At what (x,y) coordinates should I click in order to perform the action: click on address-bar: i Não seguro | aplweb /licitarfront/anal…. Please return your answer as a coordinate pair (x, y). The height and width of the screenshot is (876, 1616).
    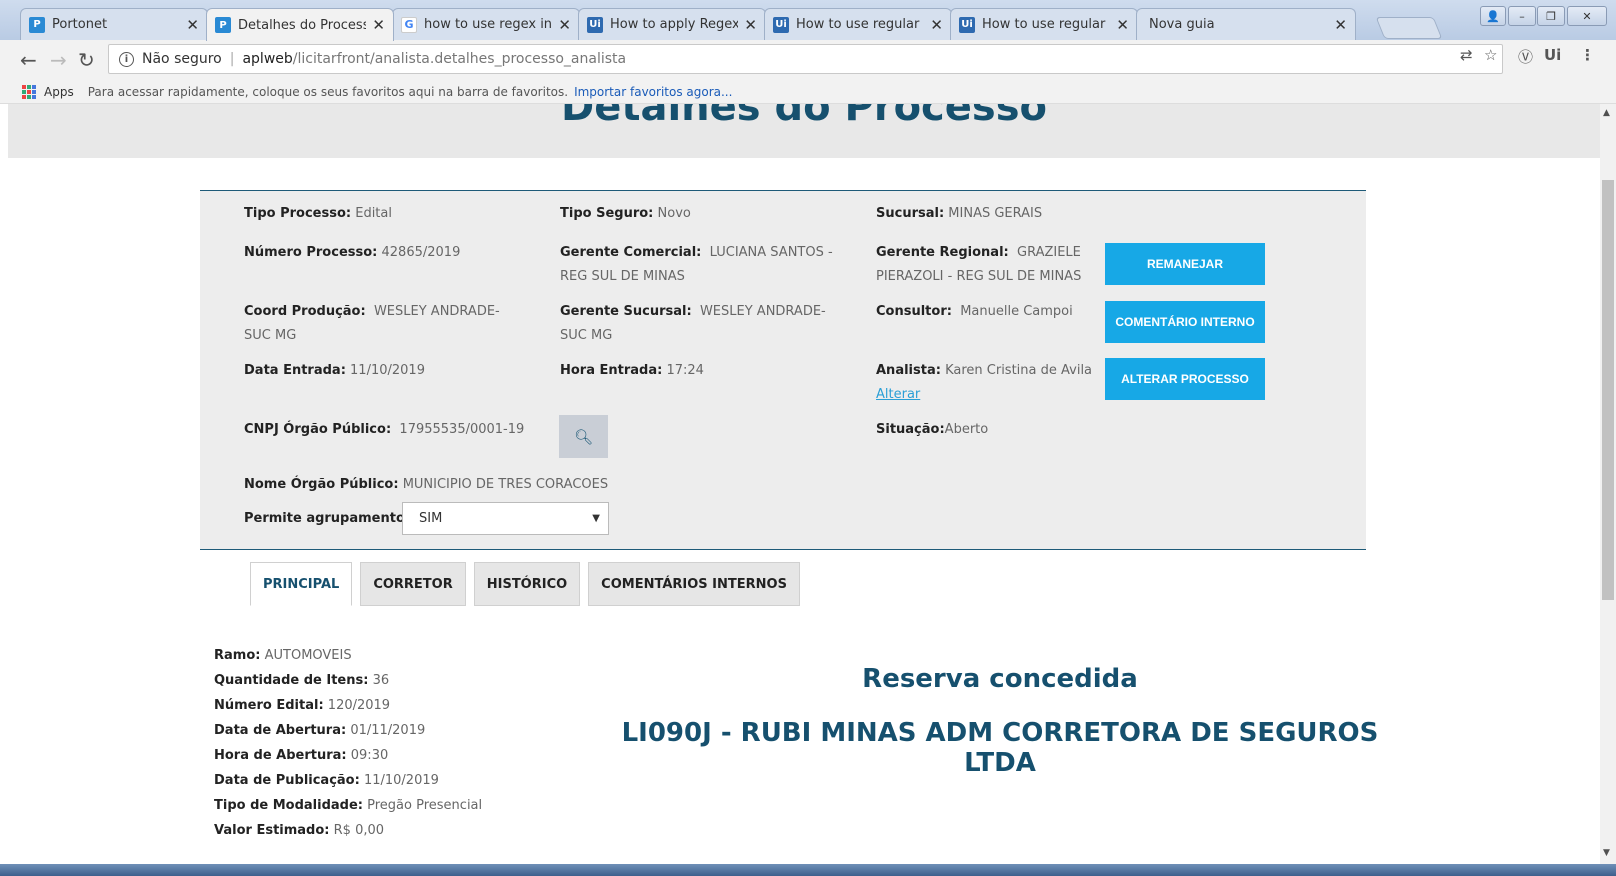
    Looking at the image, I should click on (805, 59).